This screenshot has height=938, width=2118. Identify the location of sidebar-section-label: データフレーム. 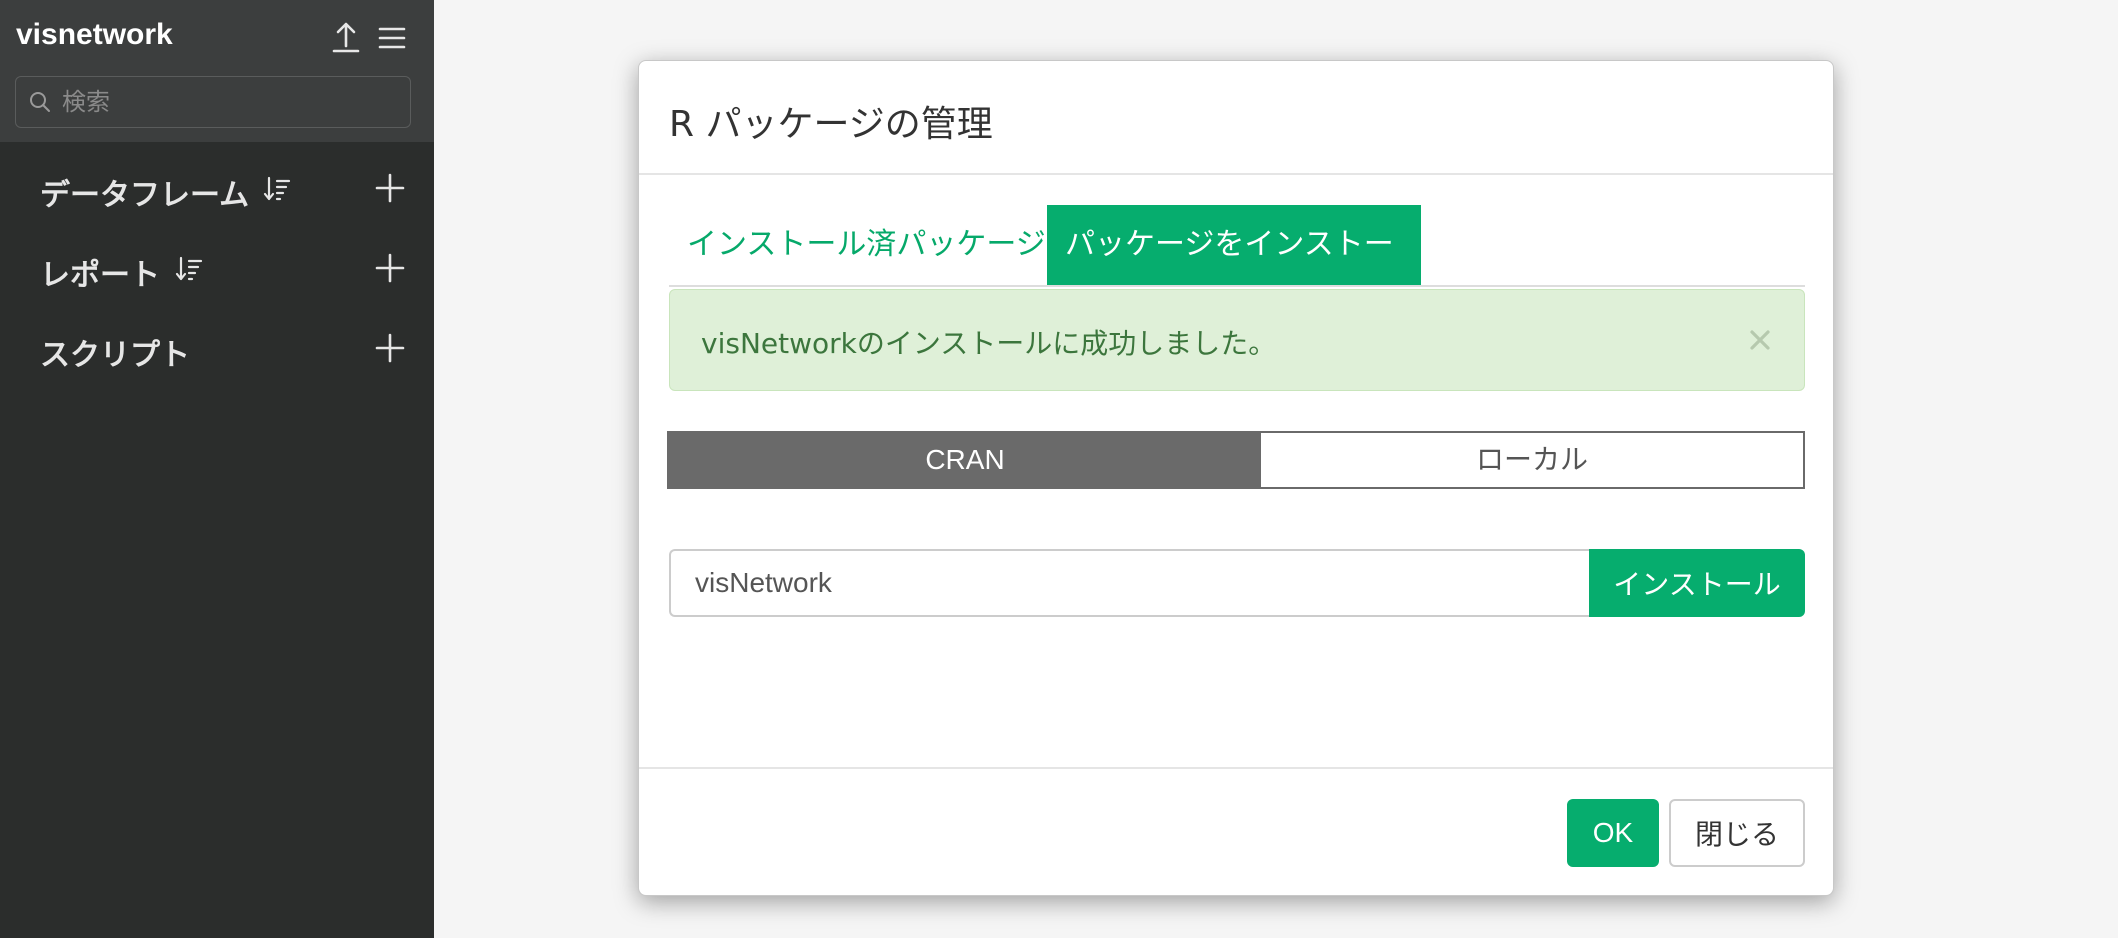
(145, 195).